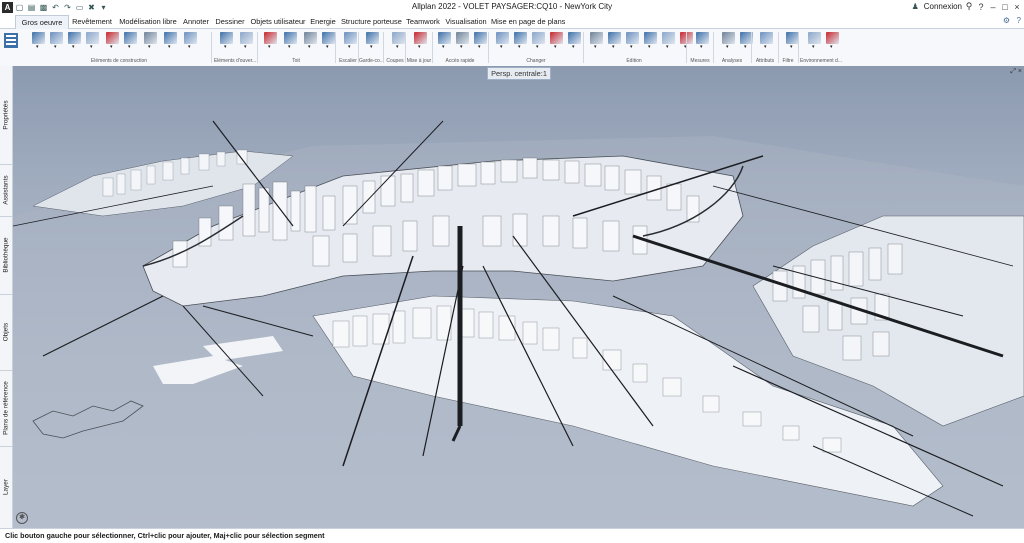 Image resolution: width=1024 pixels, height=543 pixels. Describe the element at coordinates (1006, 20) in the screenshot. I see `settings-icon: ⚙` at that location.